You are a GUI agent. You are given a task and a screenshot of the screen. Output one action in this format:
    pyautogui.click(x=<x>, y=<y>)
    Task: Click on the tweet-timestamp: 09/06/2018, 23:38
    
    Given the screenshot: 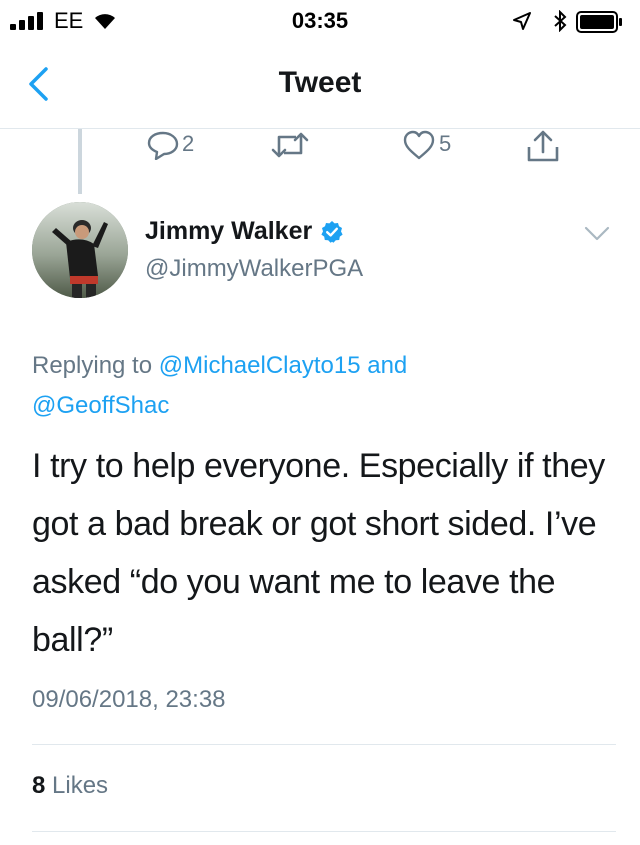 What is the action you would take?
    pyautogui.click(x=129, y=699)
    